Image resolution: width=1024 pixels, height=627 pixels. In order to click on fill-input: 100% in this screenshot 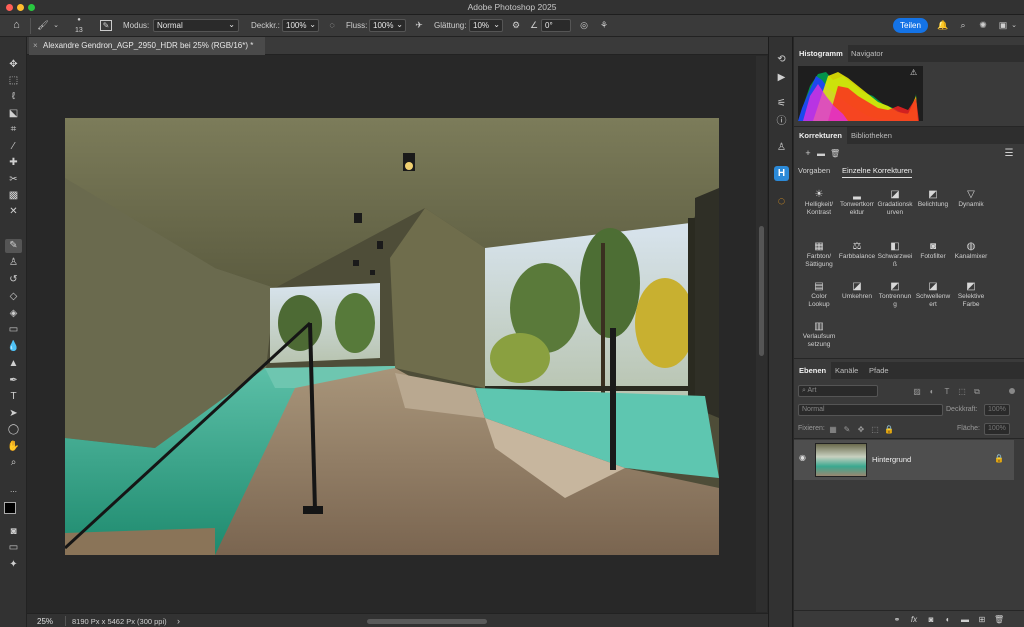, I will do `click(997, 429)`.